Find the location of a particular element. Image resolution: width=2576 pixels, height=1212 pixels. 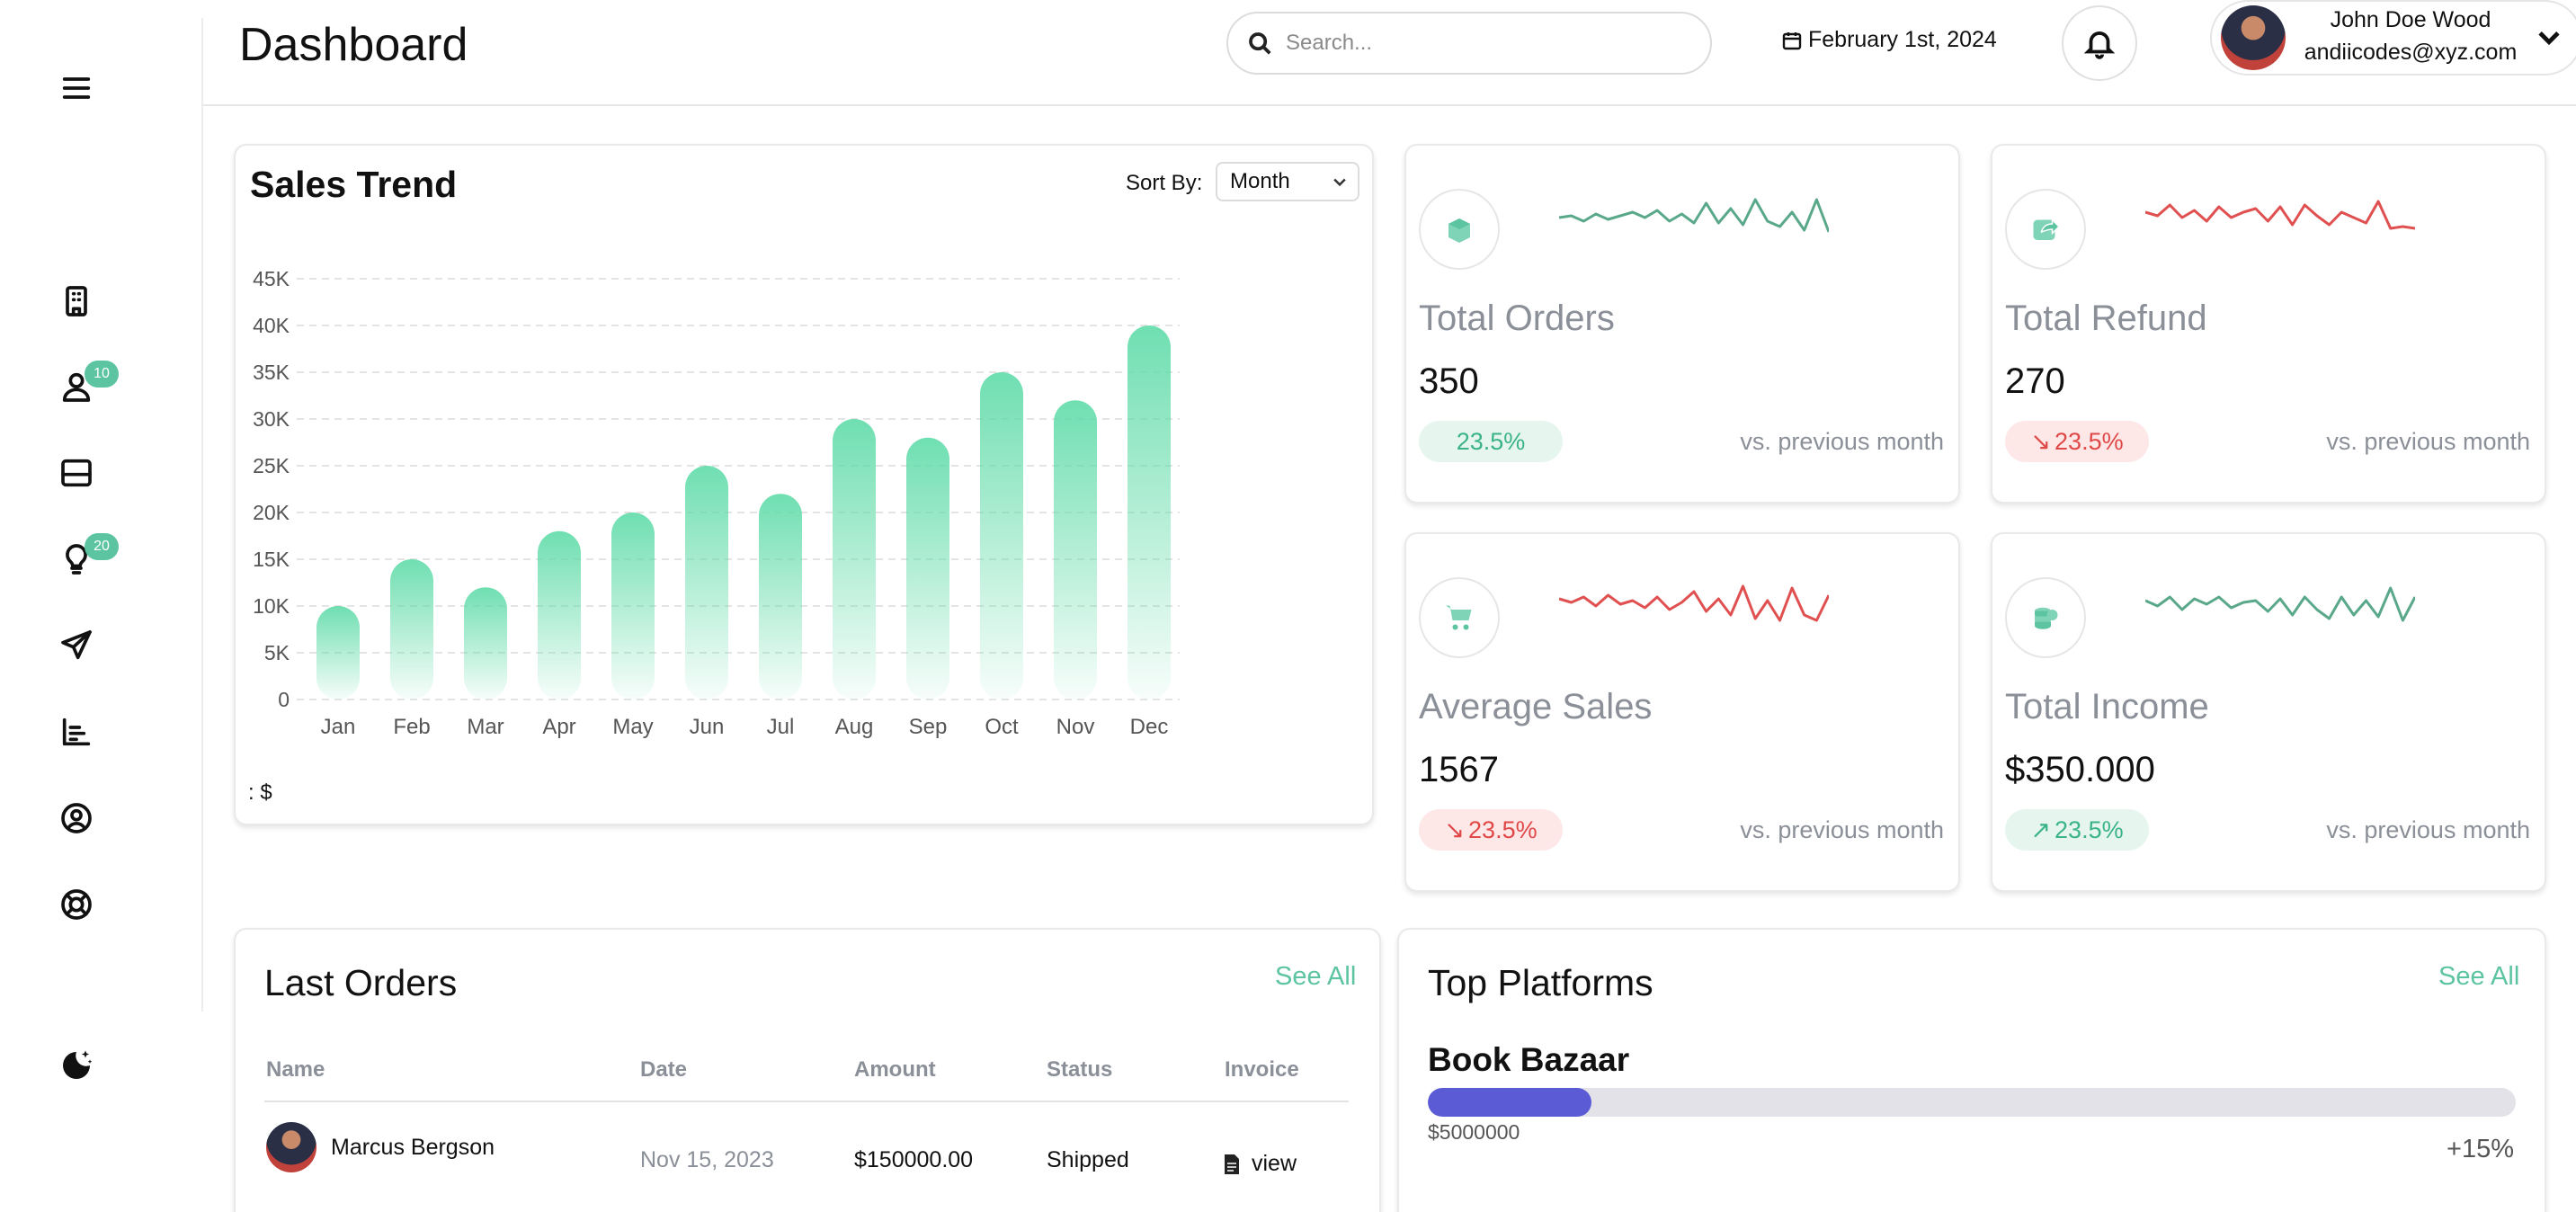

bar-apr is located at coordinates (560, 615).